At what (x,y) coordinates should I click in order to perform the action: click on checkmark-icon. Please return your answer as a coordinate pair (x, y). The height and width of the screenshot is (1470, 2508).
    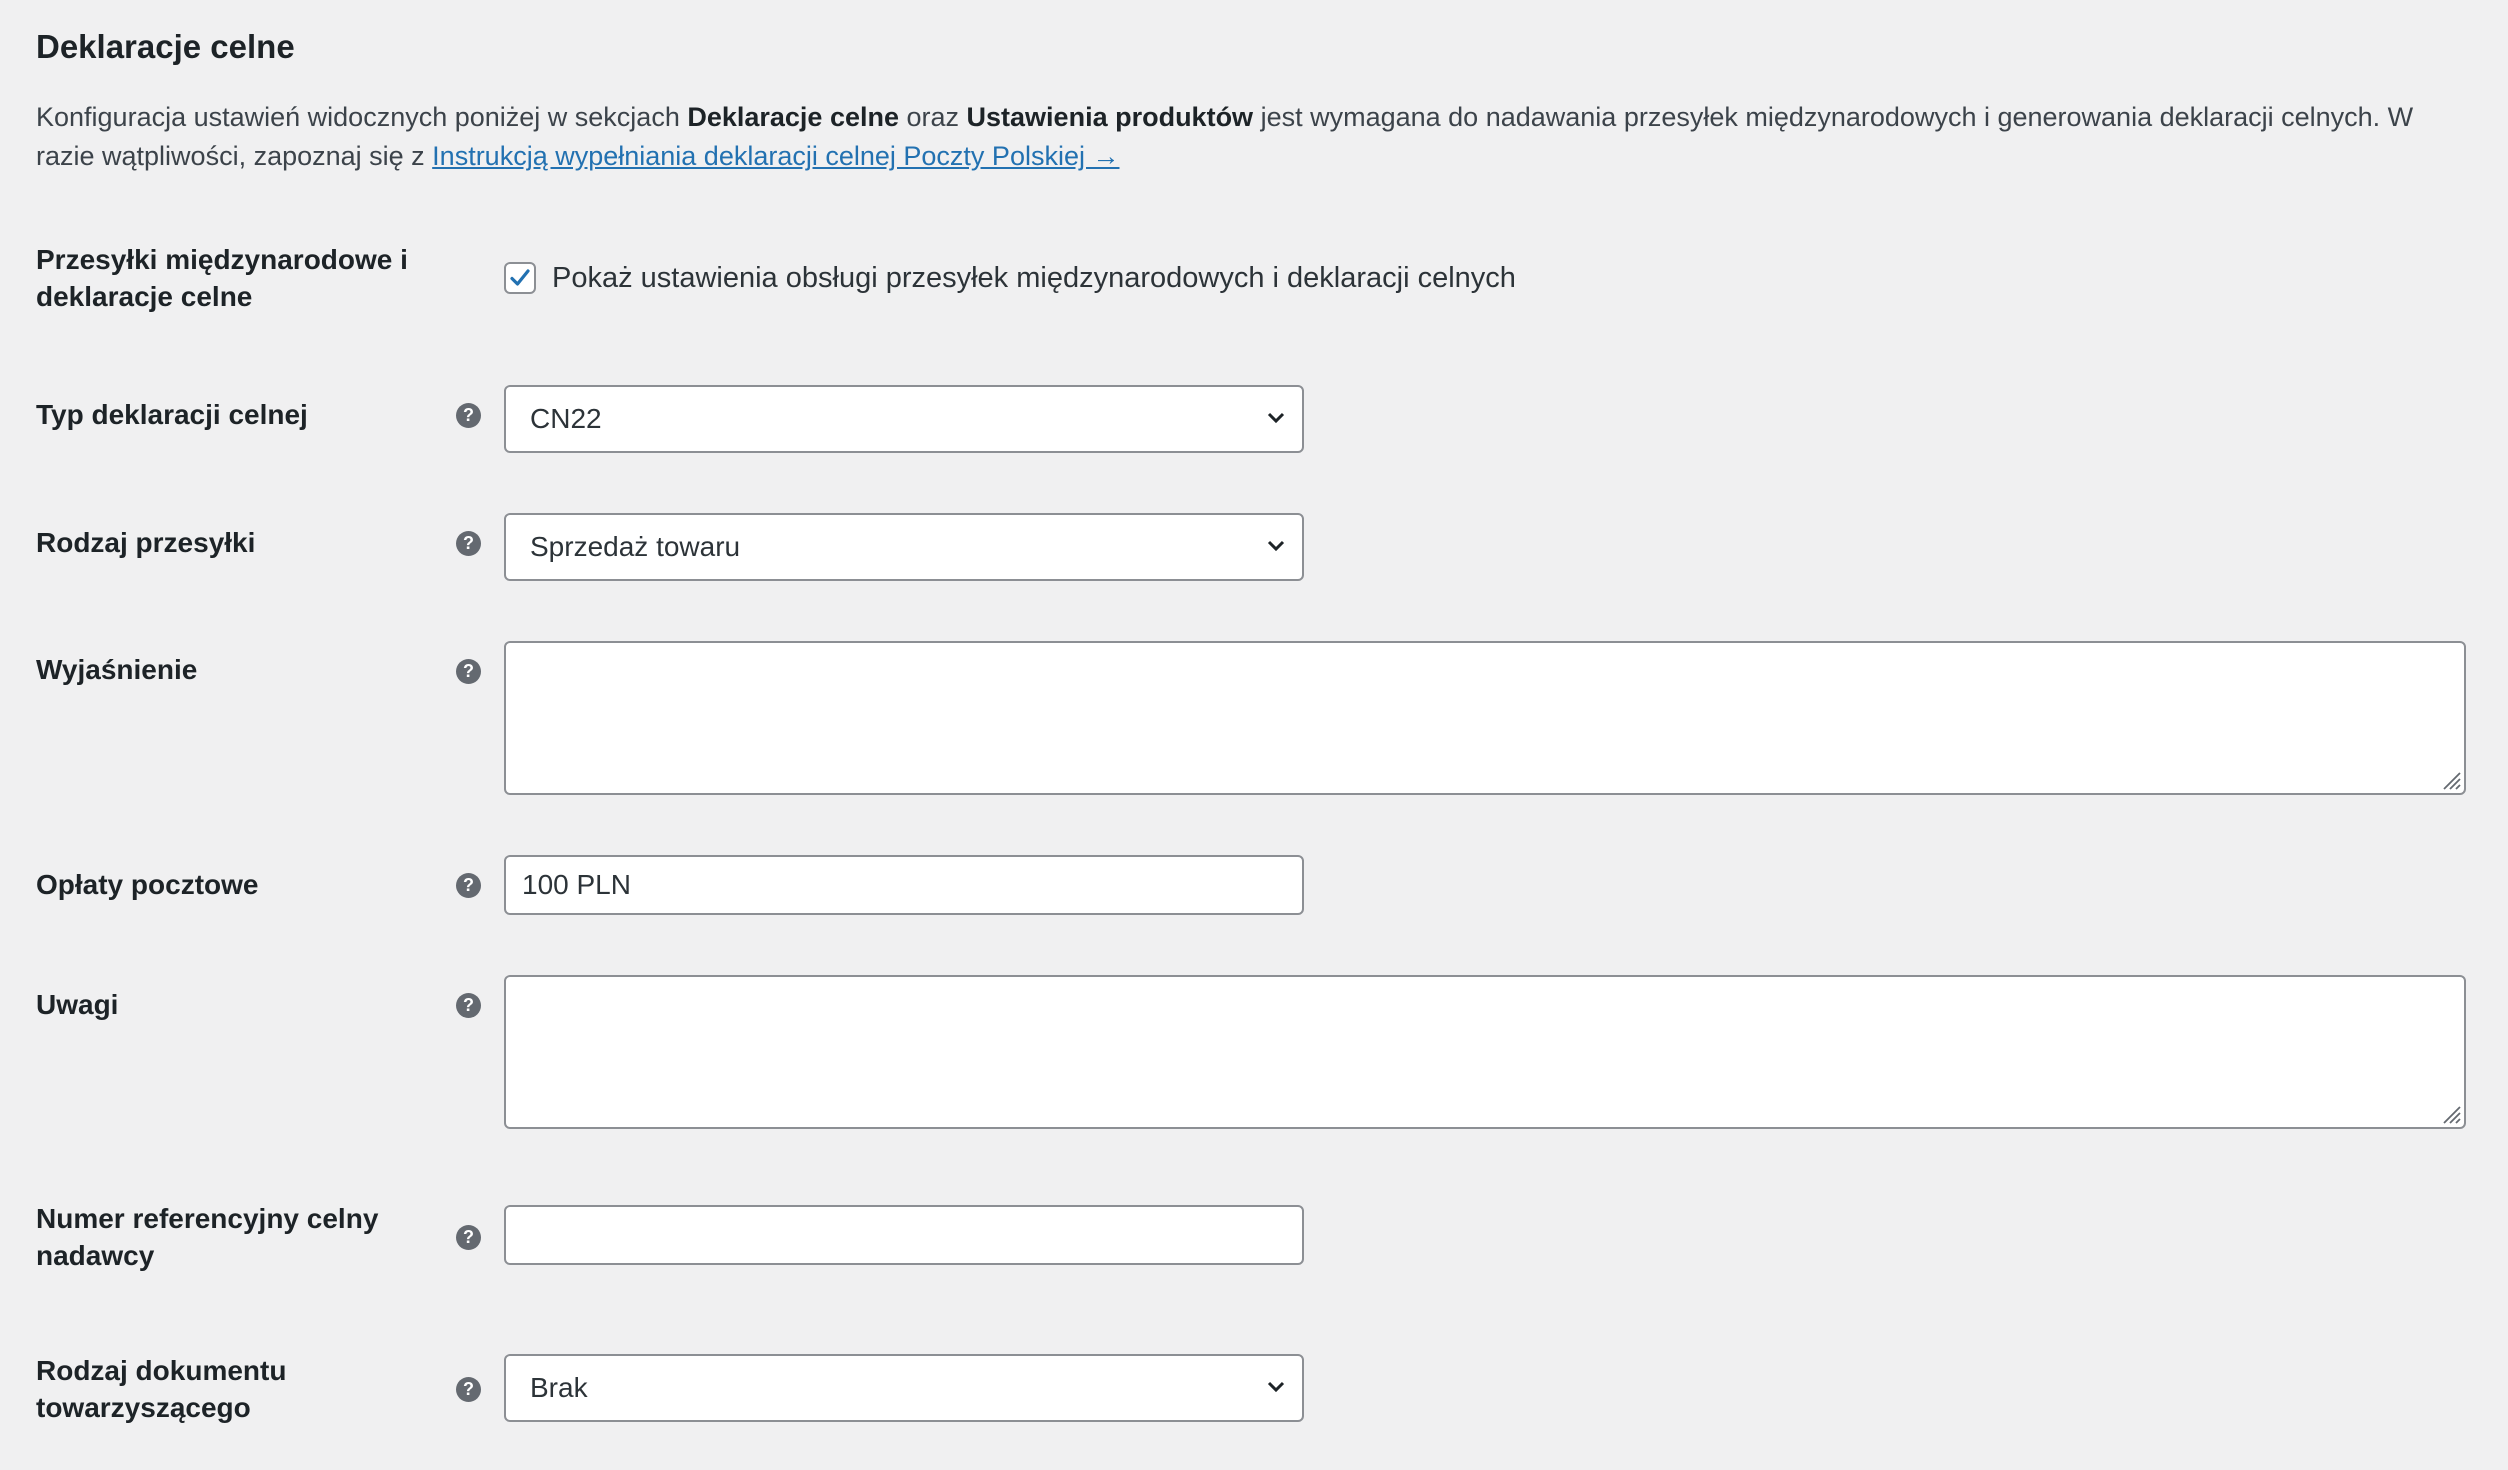
    Looking at the image, I should click on (520, 277).